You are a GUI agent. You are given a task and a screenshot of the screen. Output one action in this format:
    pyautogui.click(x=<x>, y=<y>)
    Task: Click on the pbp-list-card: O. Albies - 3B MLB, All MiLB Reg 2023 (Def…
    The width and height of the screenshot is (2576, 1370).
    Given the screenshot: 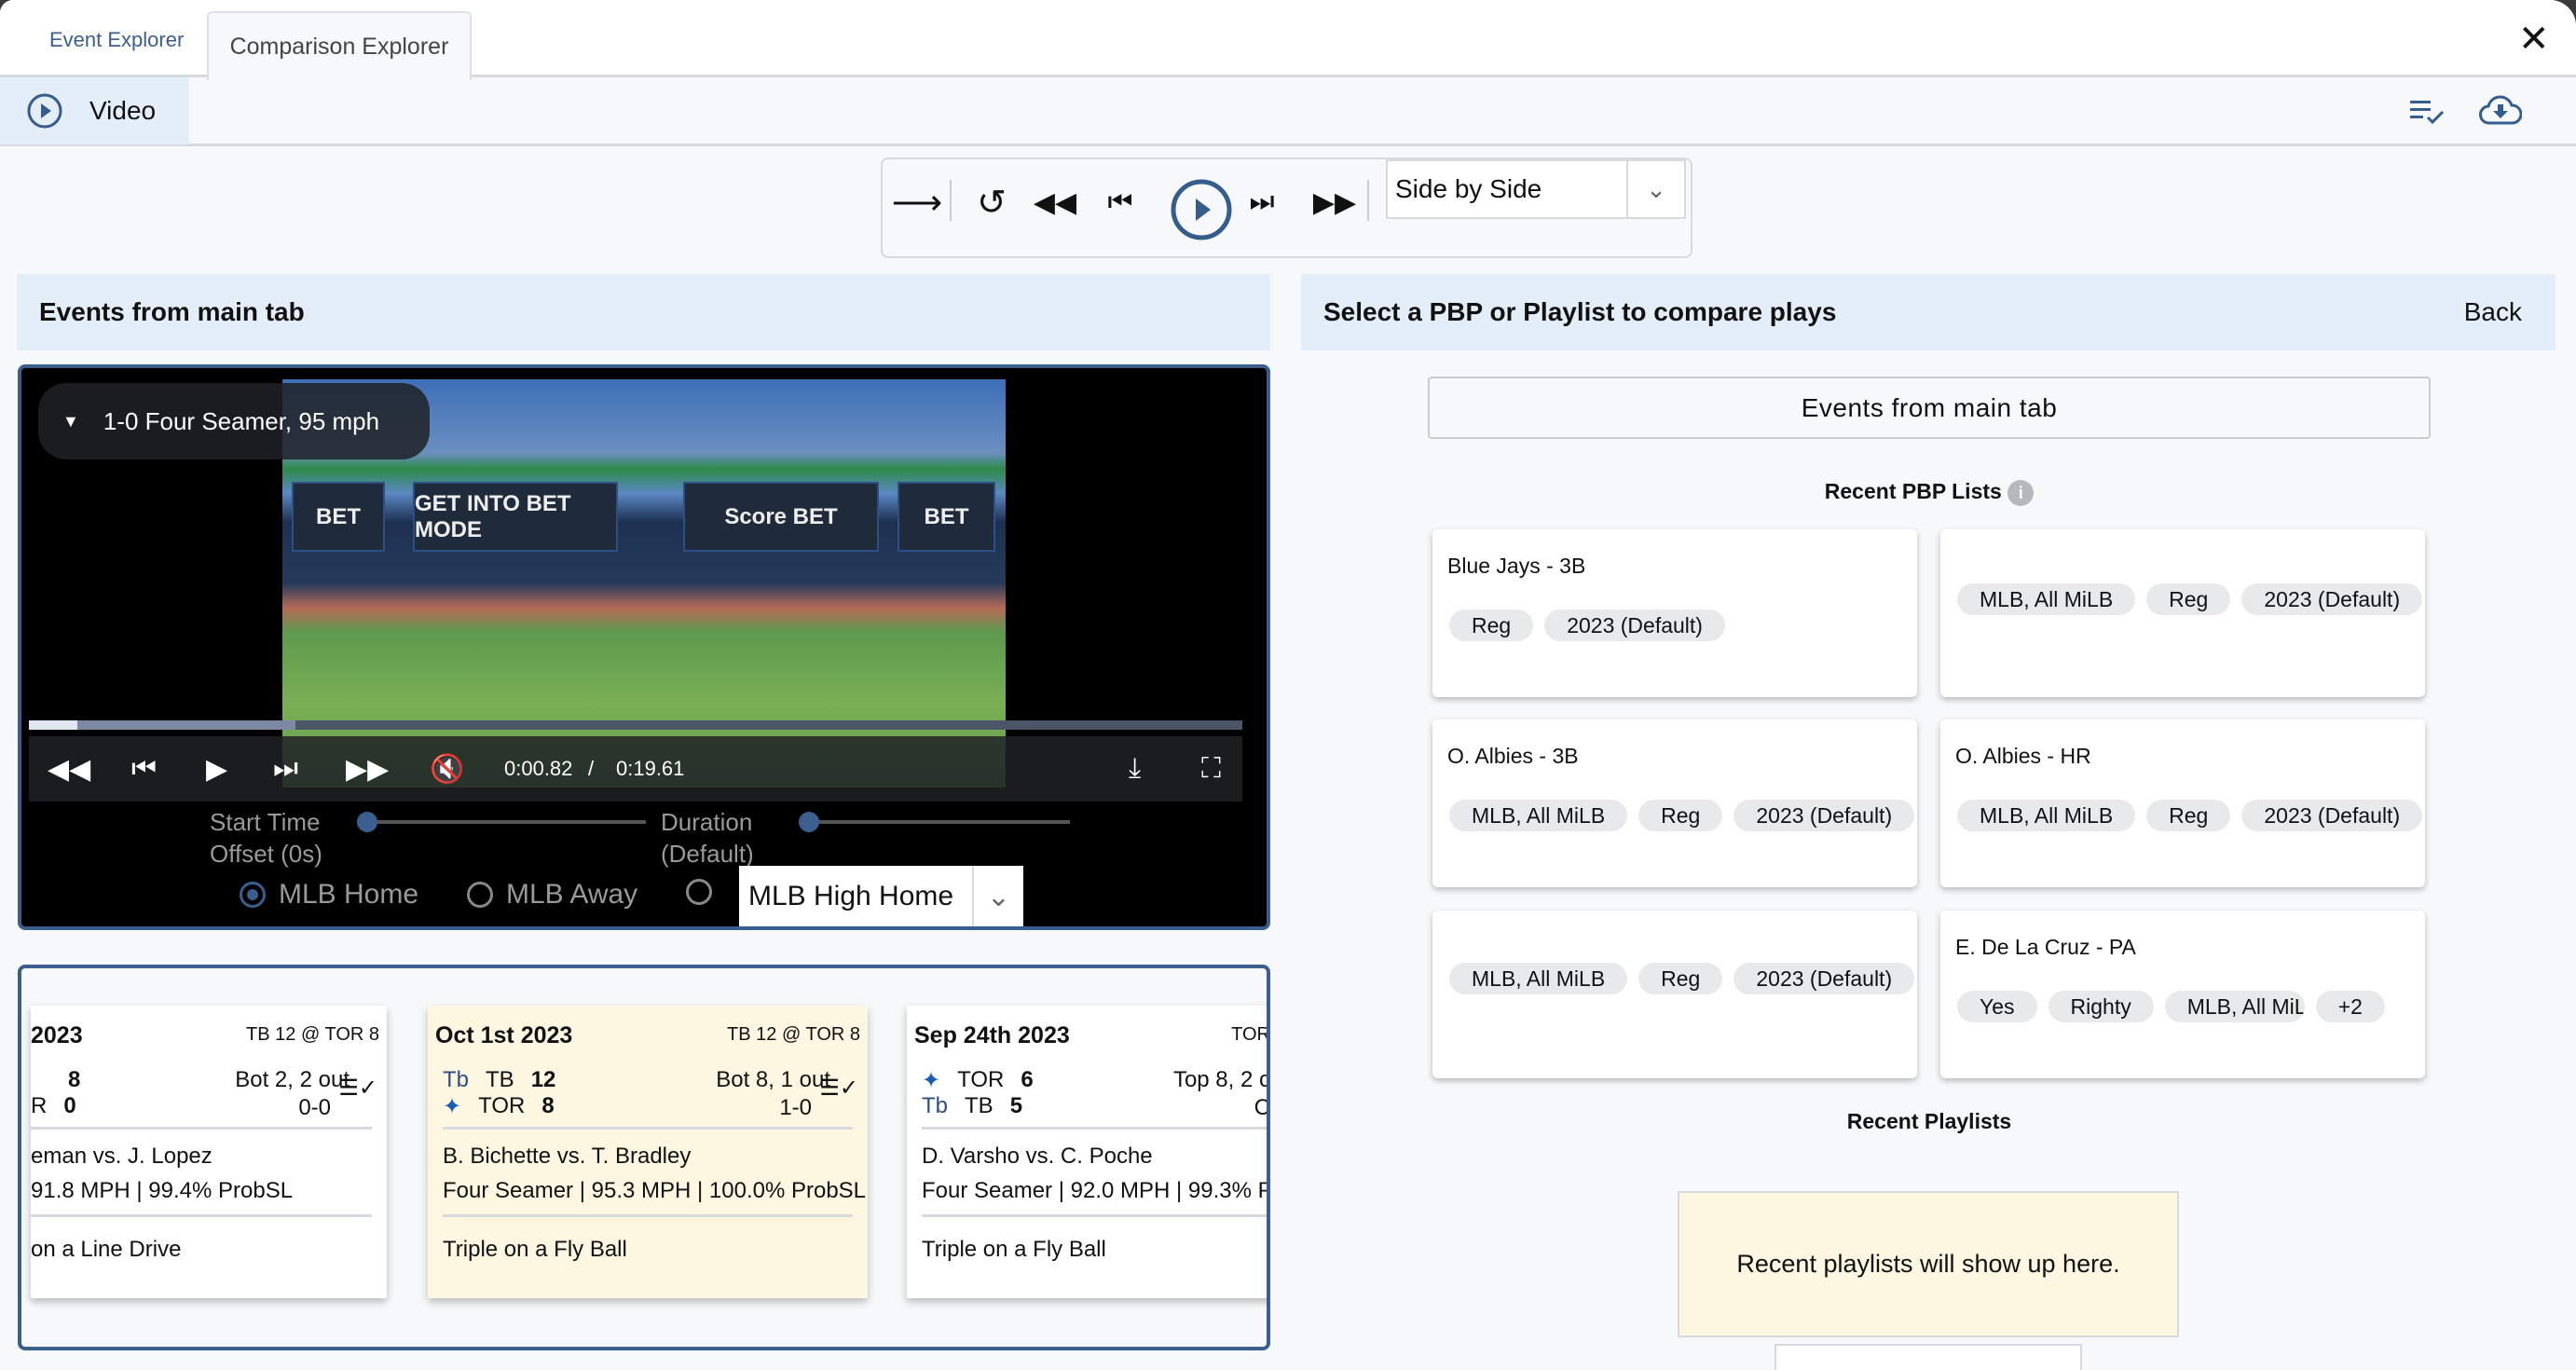 What is the action you would take?
    pyautogui.click(x=1674, y=803)
    